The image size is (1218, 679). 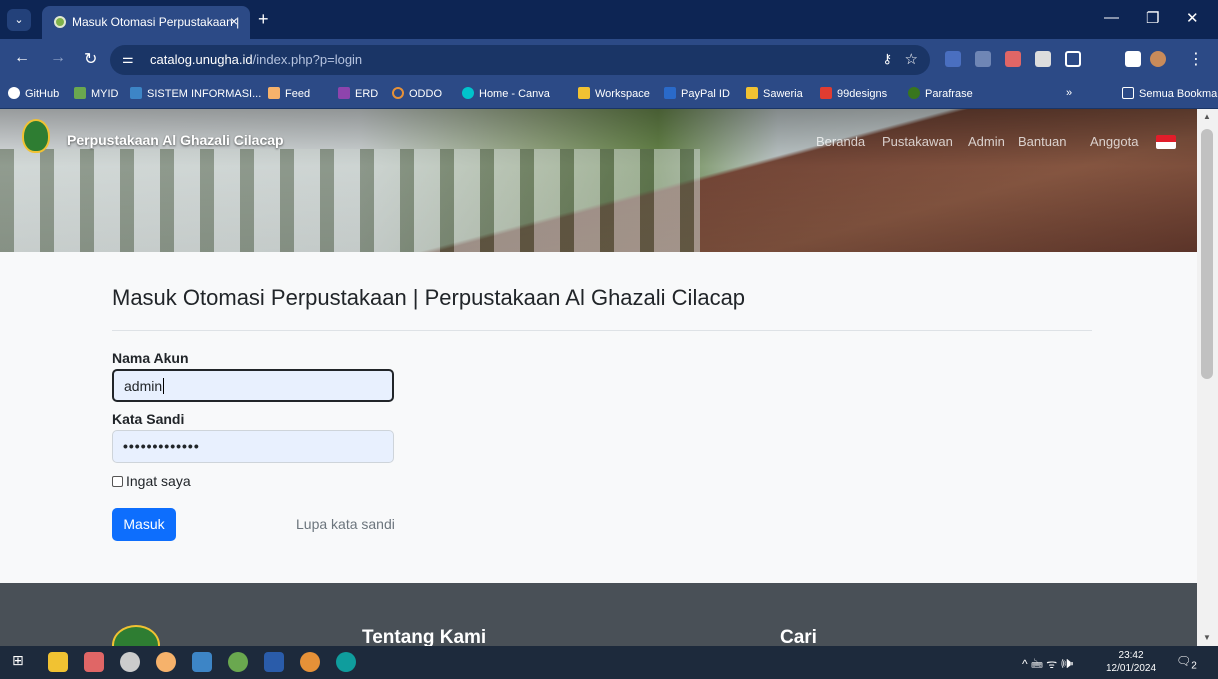 What do you see at coordinates (350, 200) in the screenshot?
I see `hero-building-image` at bounding box center [350, 200].